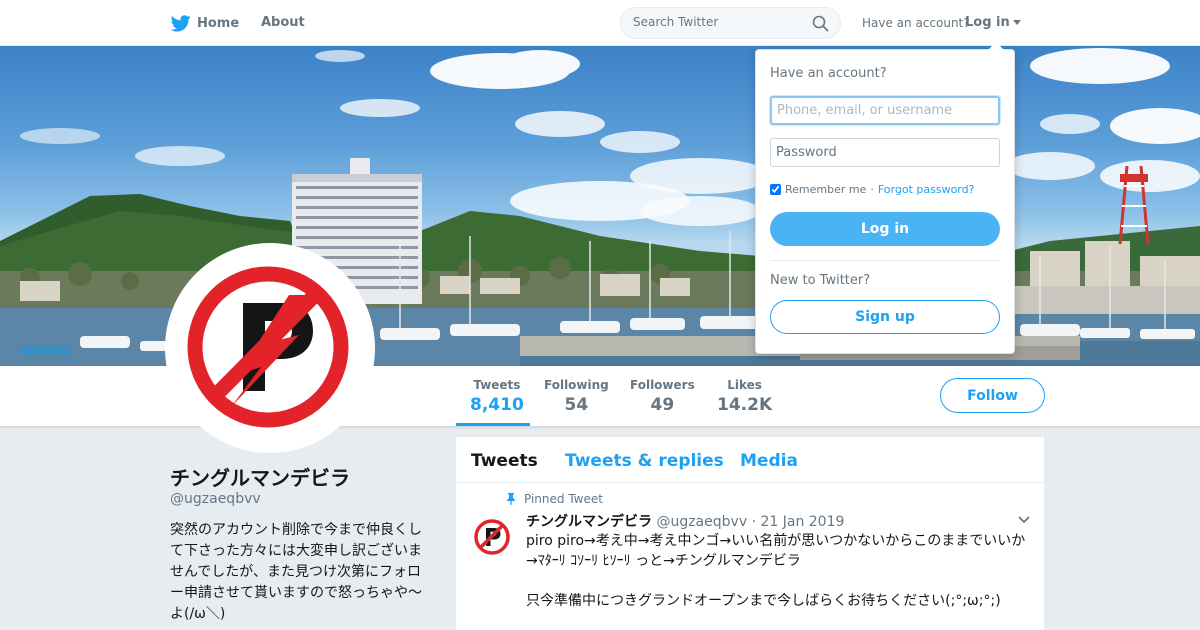  What do you see at coordinates (987, 22) in the screenshot?
I see `login-link-label: Log in` at bounding box center [987, 22].